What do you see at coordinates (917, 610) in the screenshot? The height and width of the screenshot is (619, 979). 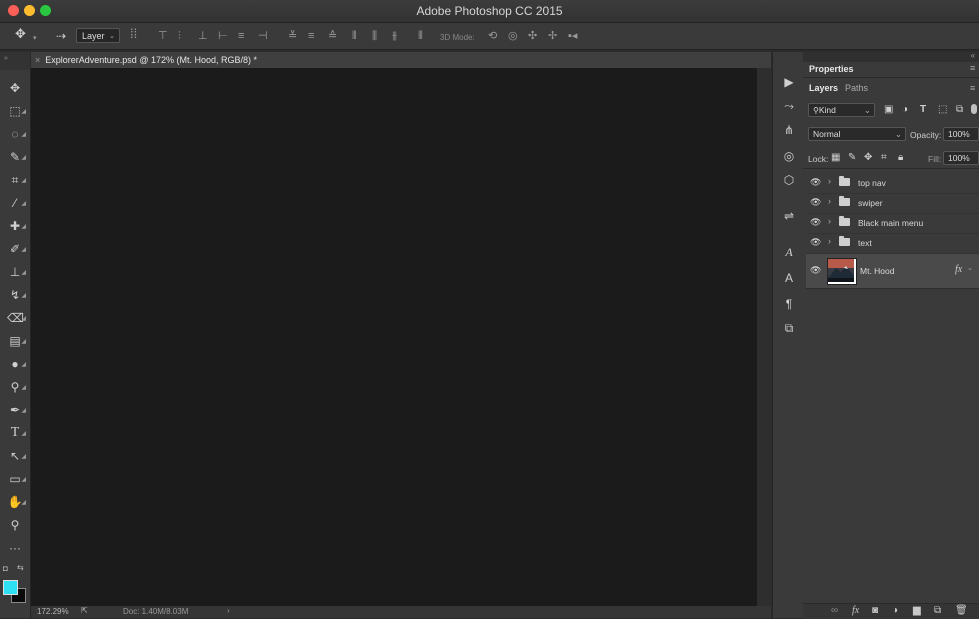 I see `new-group-folder-icon: ▆` at bounding box center [917, 610].